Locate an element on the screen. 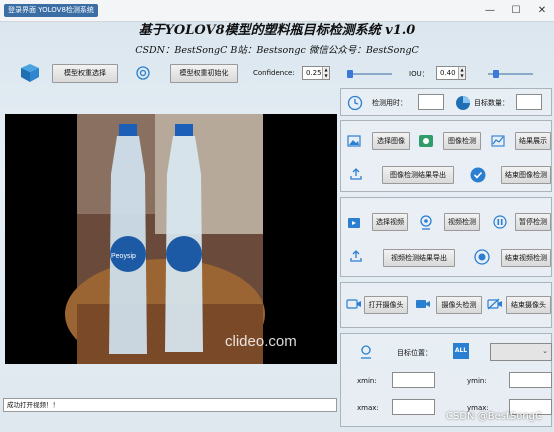 The width and height of the screenshot is (554, 432). ymin-field is located at coordinates (530, 380).